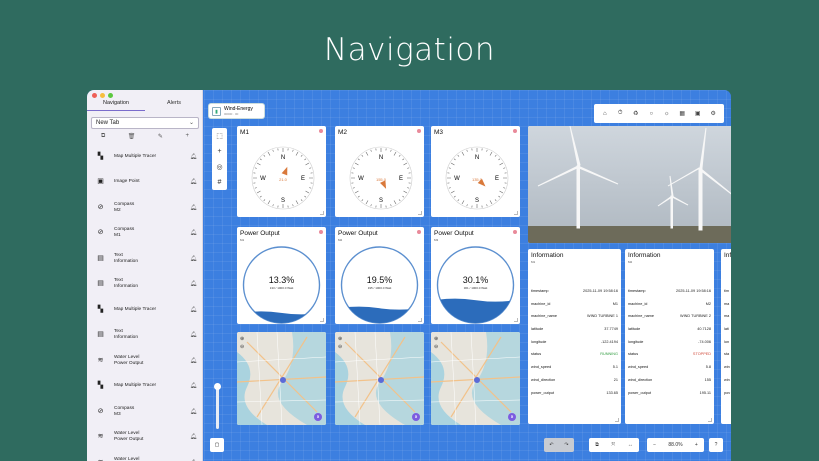 Image resolution: width=819 pixels, height=461 pixels. Describe the element at coordinates (281, 171) in the screenshot. I see `compass-card: M1 N E S W 21.0` at that location.